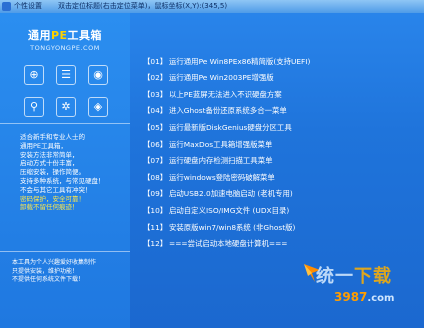 Image resolution: width=424 pixels, height=328 pixels. What do you see at coordinates (155, 193) in the screenshot?
I see `menu-num: 【09】` at bounding box center [155, 193].